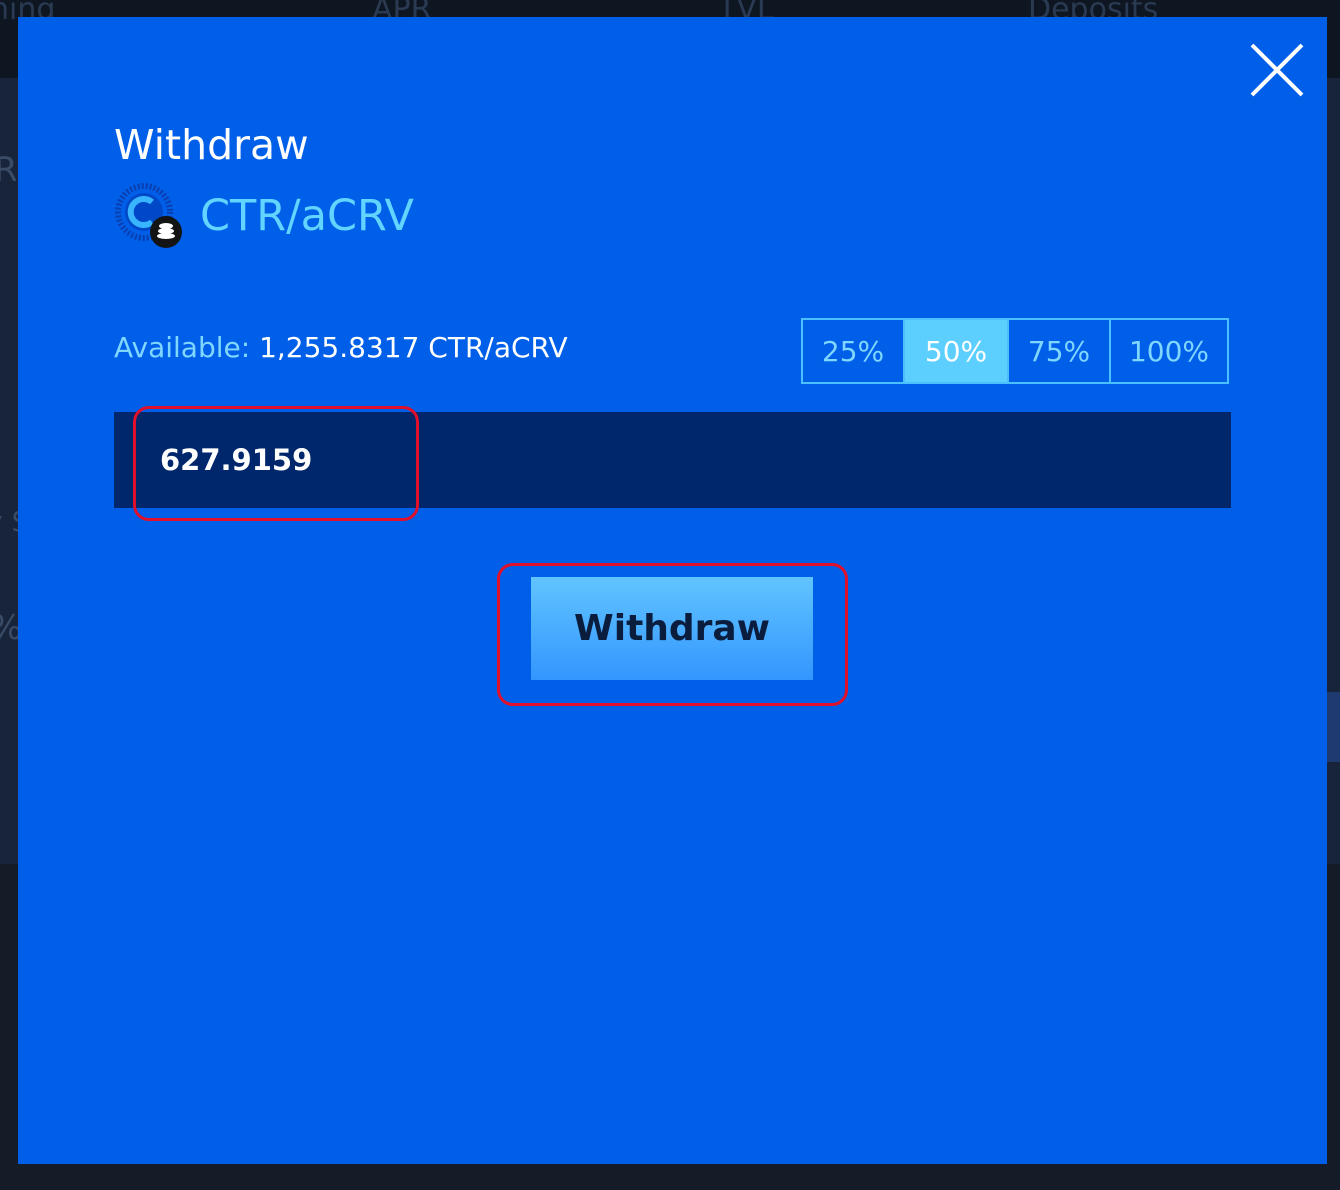 The height and width of the screenshot is (1190, 1340). Describe the element at coordinates (1333, 727) in the screenshot. I see `background-bar` at that location.